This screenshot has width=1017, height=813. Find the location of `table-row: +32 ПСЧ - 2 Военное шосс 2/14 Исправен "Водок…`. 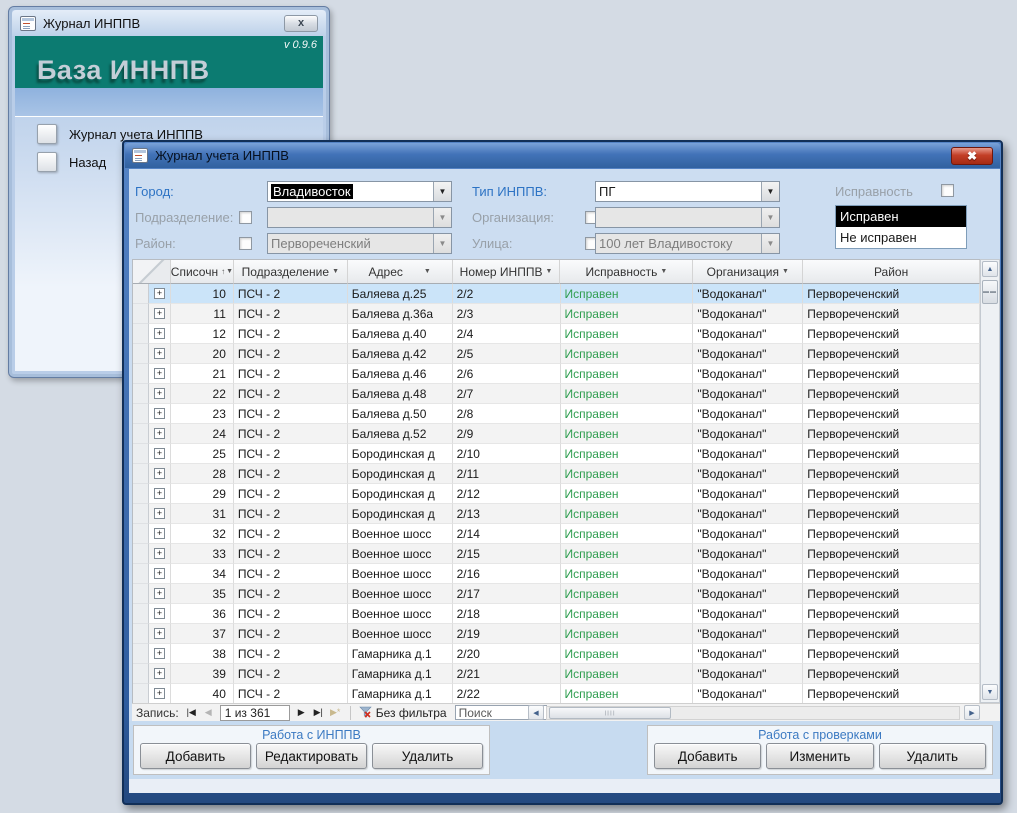

table-row: +32 ПСЧ - 2 Военное шосс 2/14 Исправен "Водок… is located at coordinates (556, 534).